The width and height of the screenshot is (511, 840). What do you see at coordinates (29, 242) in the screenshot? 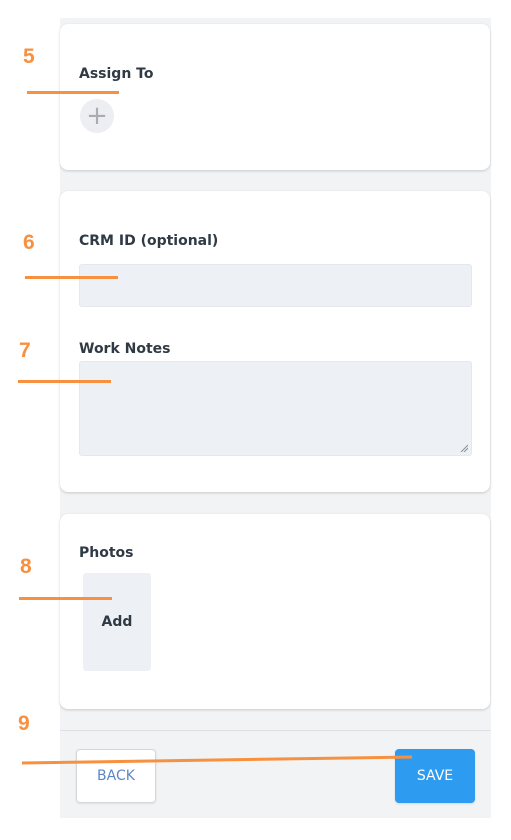
I see `annotation-marker-6: 6` at bounding box center [29, 242].